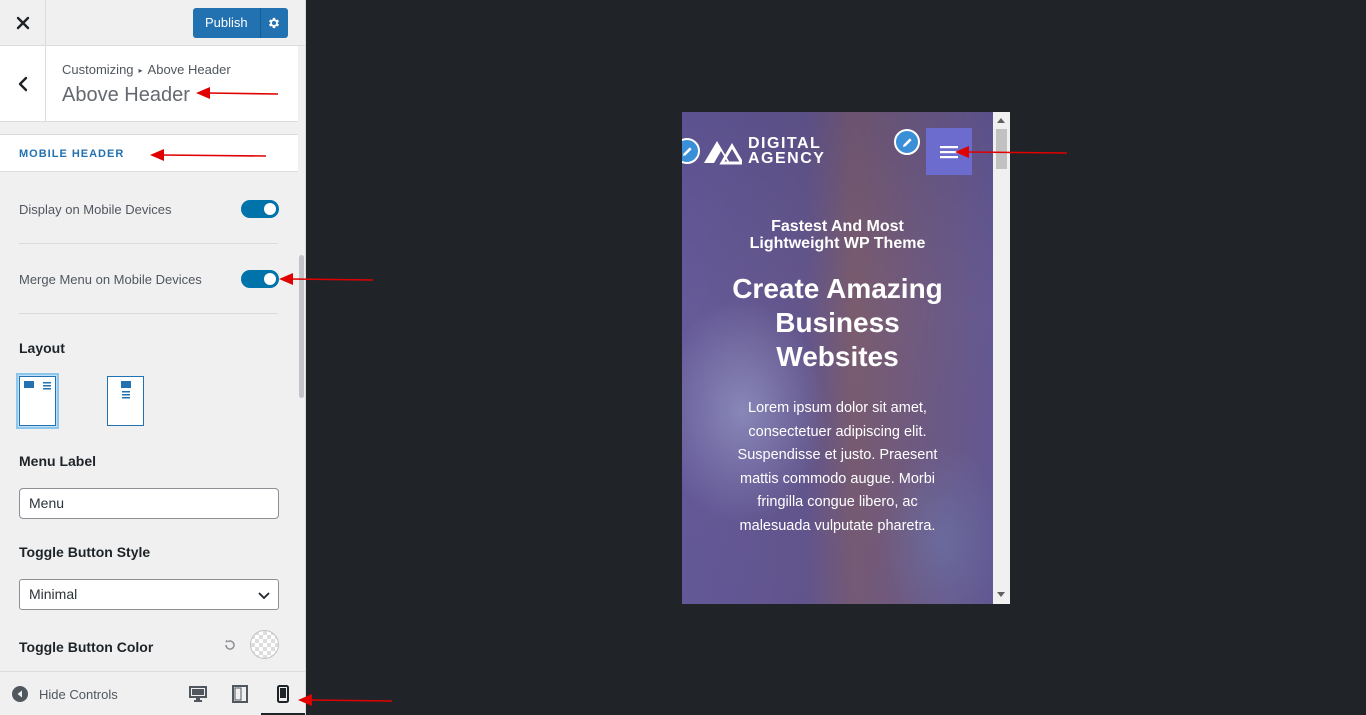  What do you see at coordinates (787, 158) in the screenshot?
I see `logo-line-2: AGENCY` at bounding box center [787, 158].